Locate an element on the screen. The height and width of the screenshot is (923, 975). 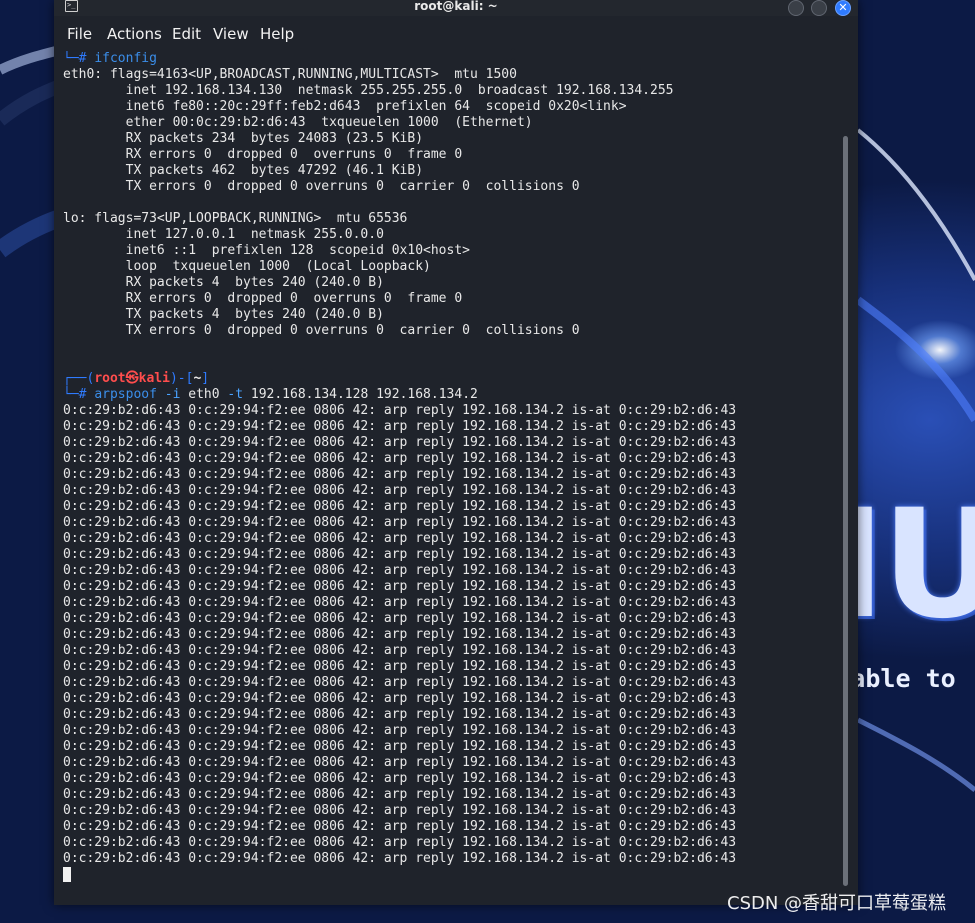
menu-bar: File Actions Edit View Help is located at coordinates (456, 33).